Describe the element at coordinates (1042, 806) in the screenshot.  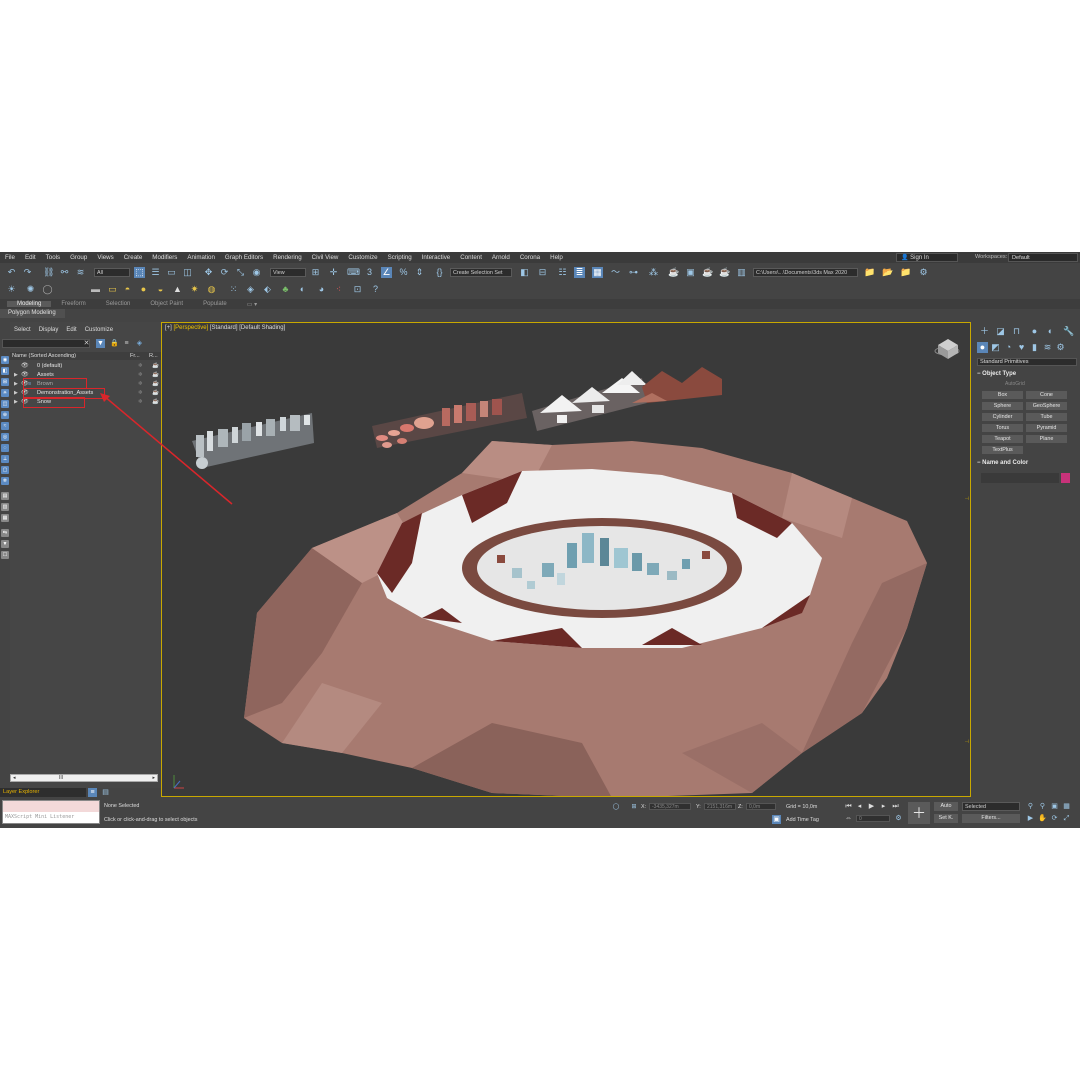
I see `zoom-all-icon: ⚲` at that location.